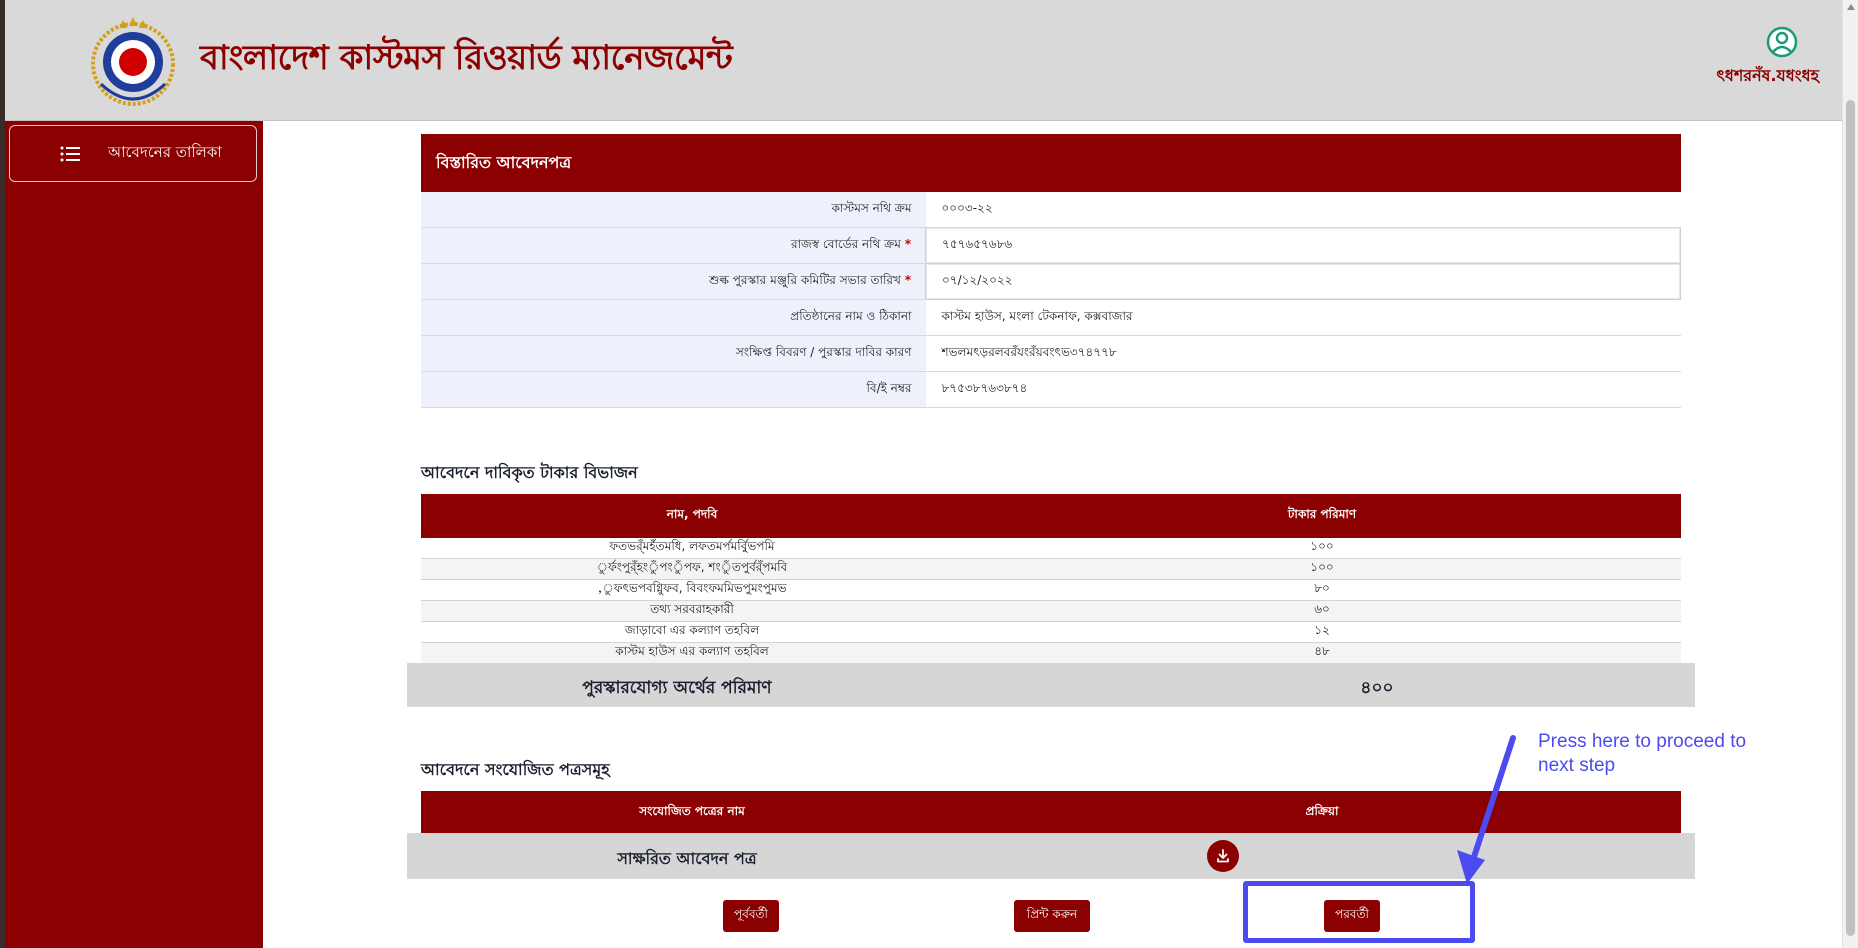  What do you see at coordinates (673, 210) in the screenshot?
I see `field-label: কাস্টমস নথি ক্রম` at bounding box center [673, 210].